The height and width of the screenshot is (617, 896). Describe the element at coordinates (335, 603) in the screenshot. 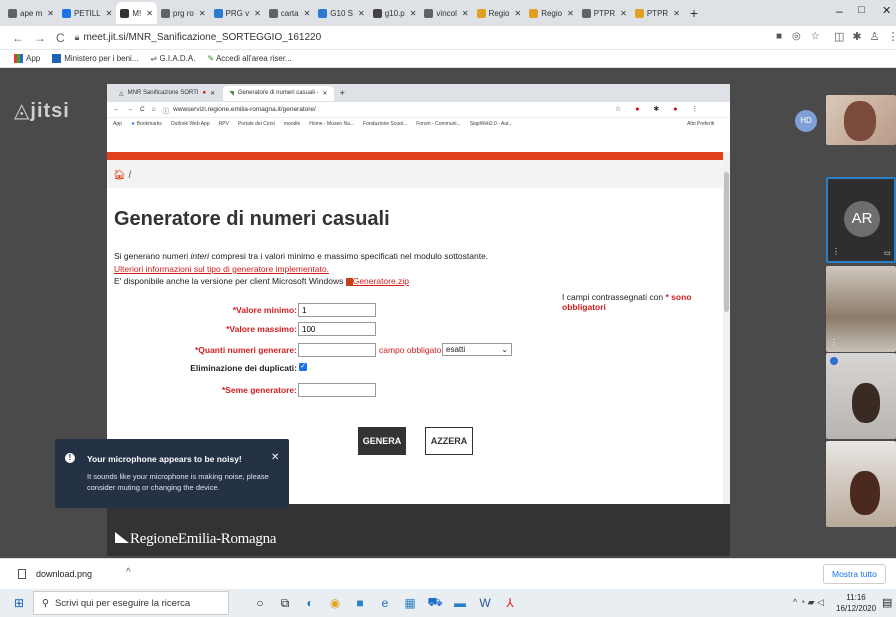

I see `chrome-icon: ◉` at that location.